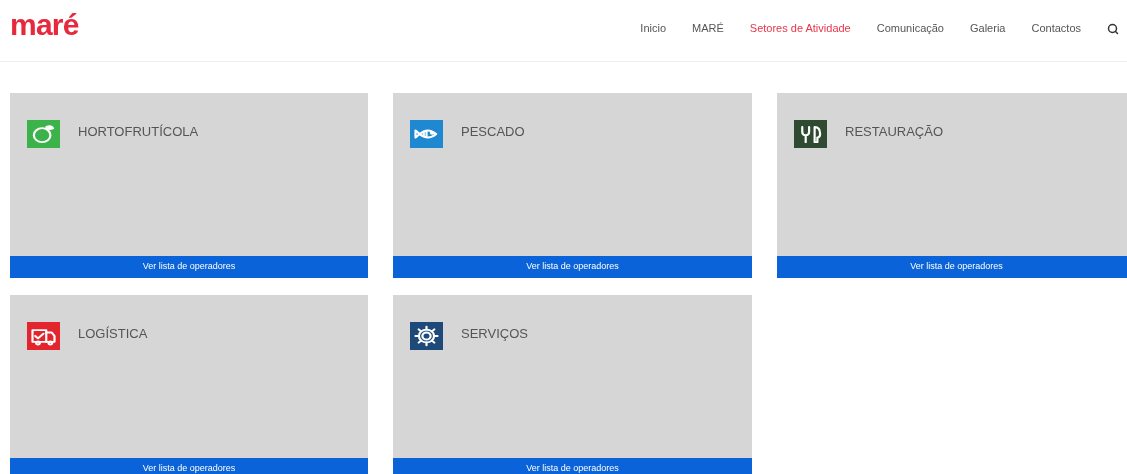  I want to click on sector-title: RESTAURAÇÃO, so click(894, 132).